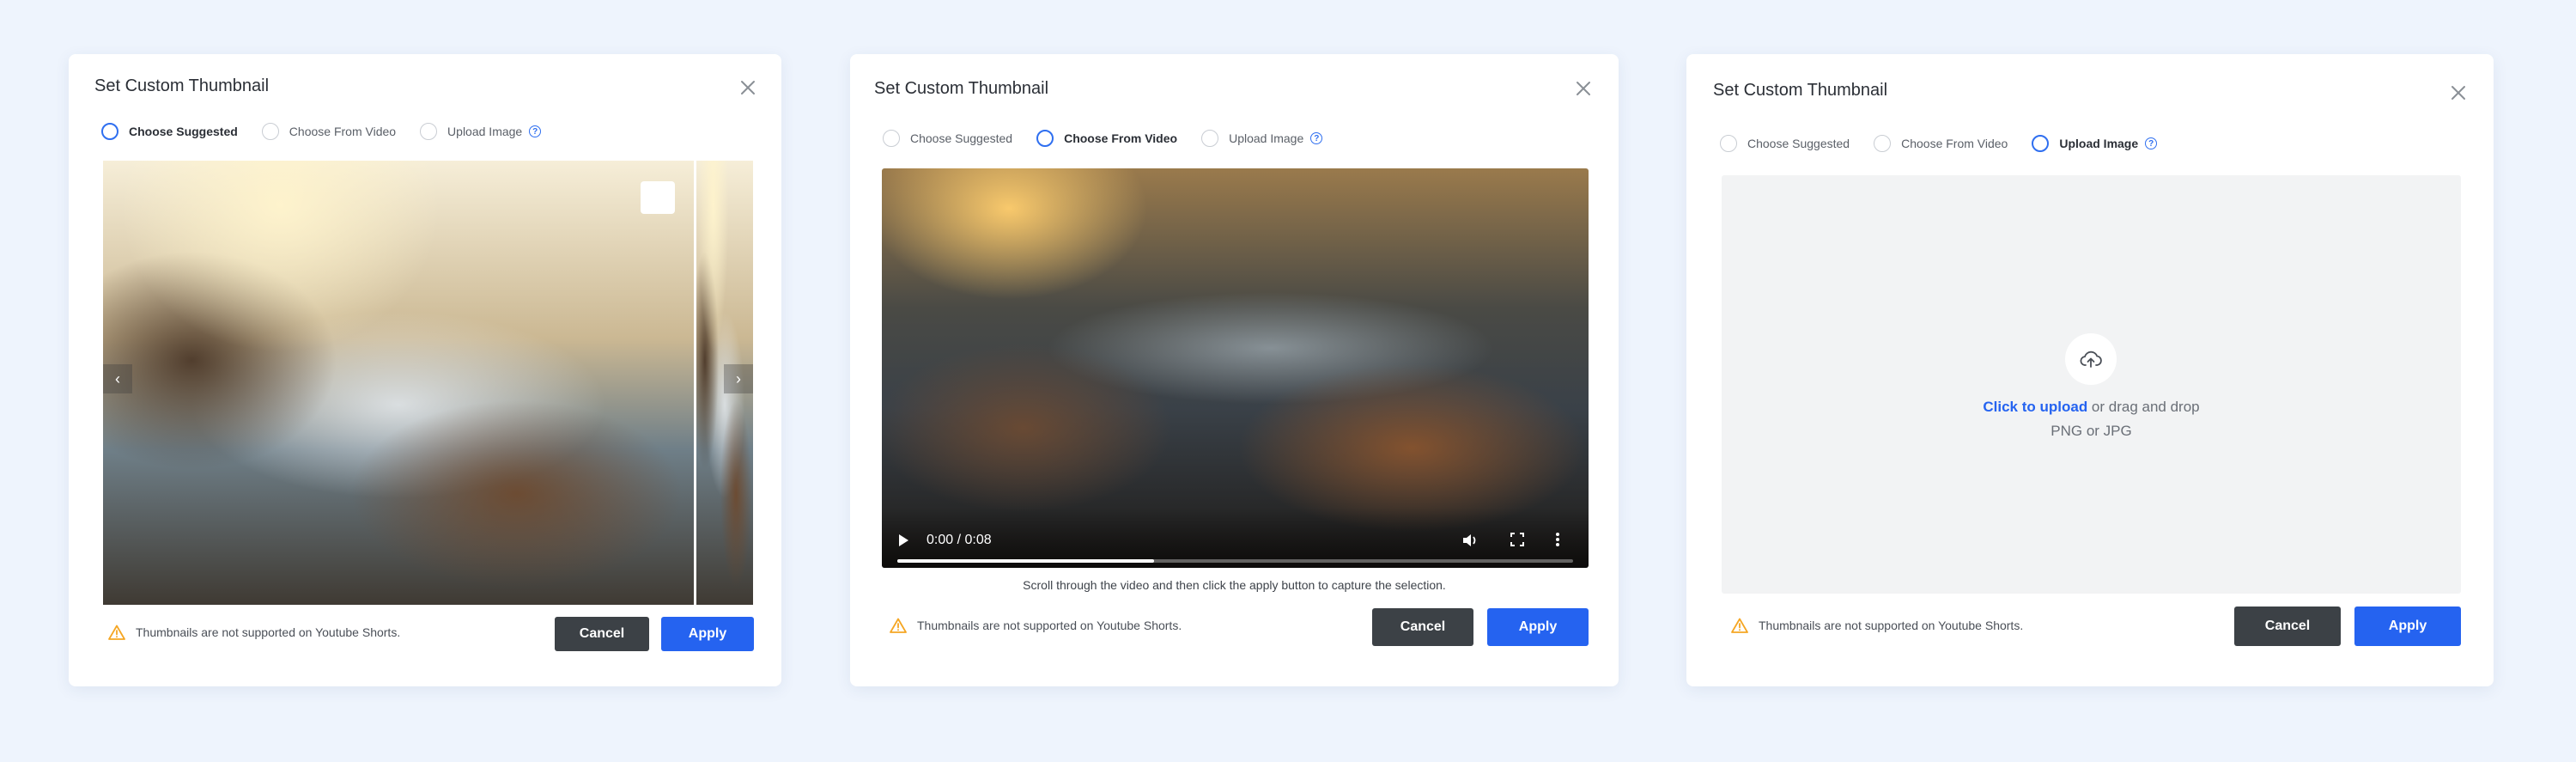  I want to click on video-progress-track, so click(1235, 561).